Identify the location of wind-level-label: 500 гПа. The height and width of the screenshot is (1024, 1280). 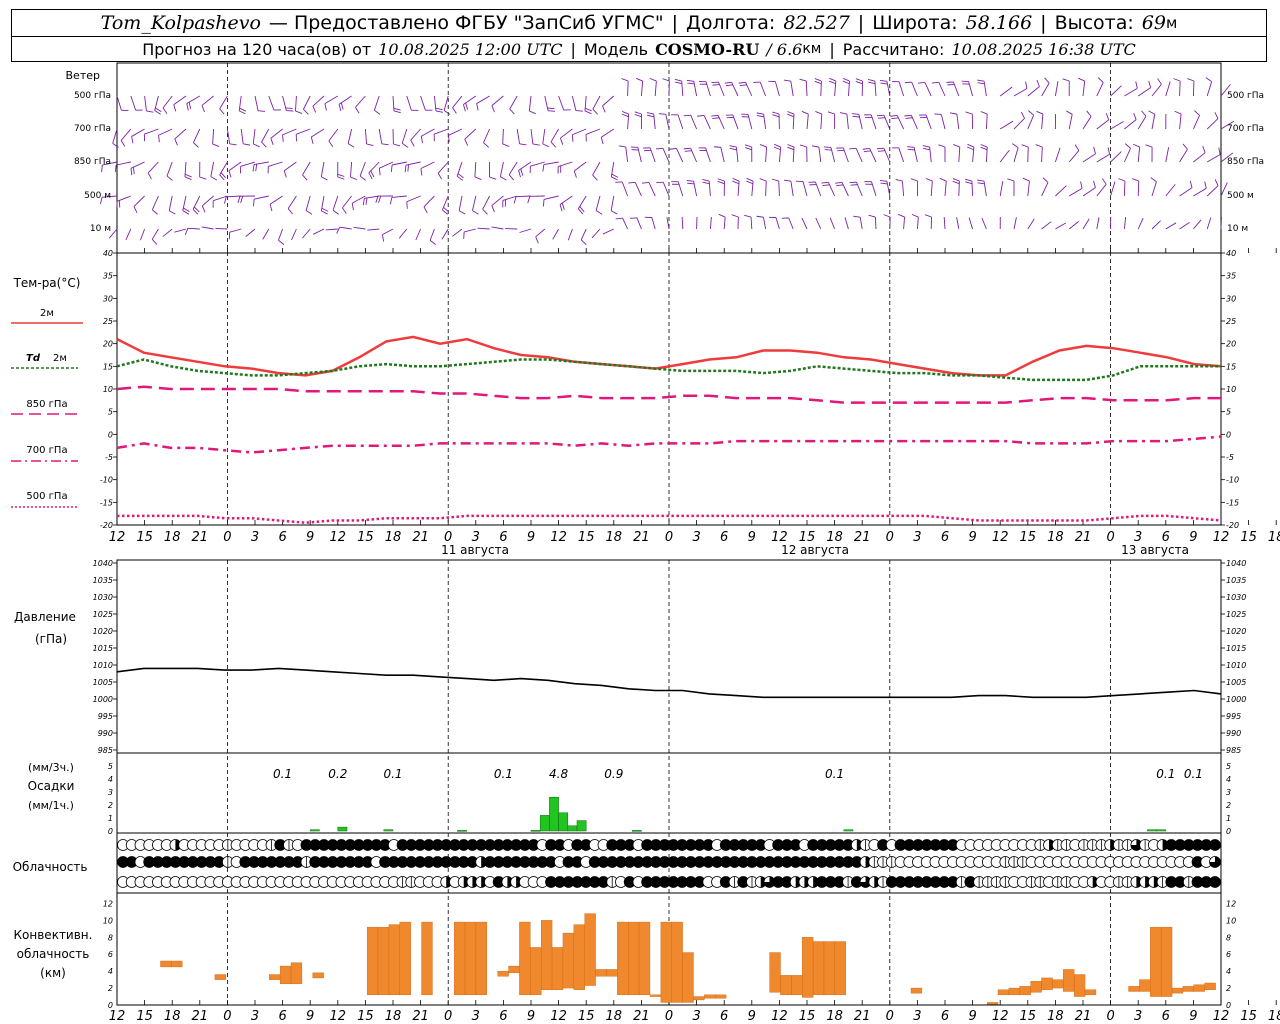
(92, 96).